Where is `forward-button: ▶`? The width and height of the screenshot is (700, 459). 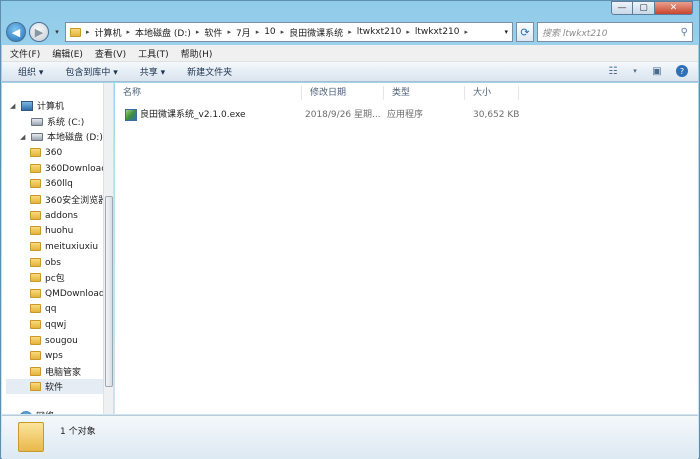
forward-button: ▶ is located at coordinates (39, 32).